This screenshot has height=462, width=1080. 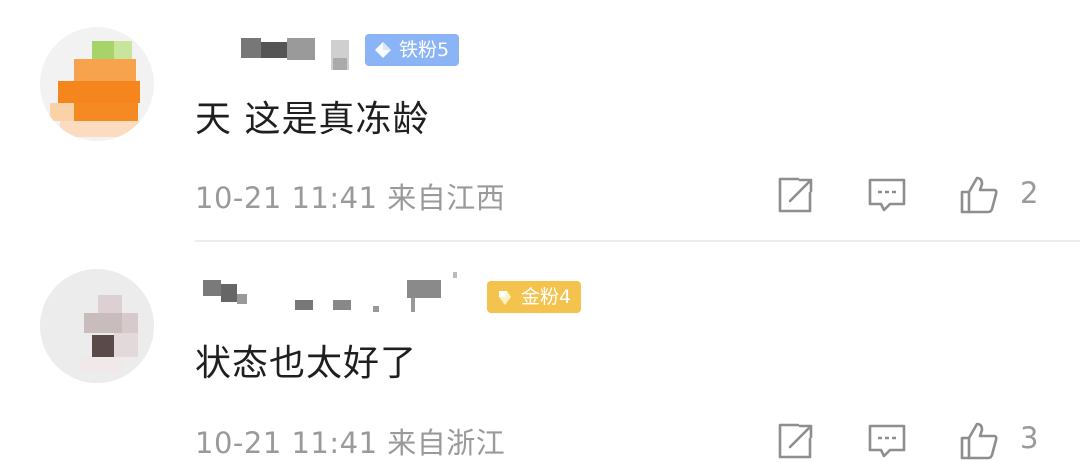 I want to click on comment-location: 来自江西, so click(x=446, y=198).